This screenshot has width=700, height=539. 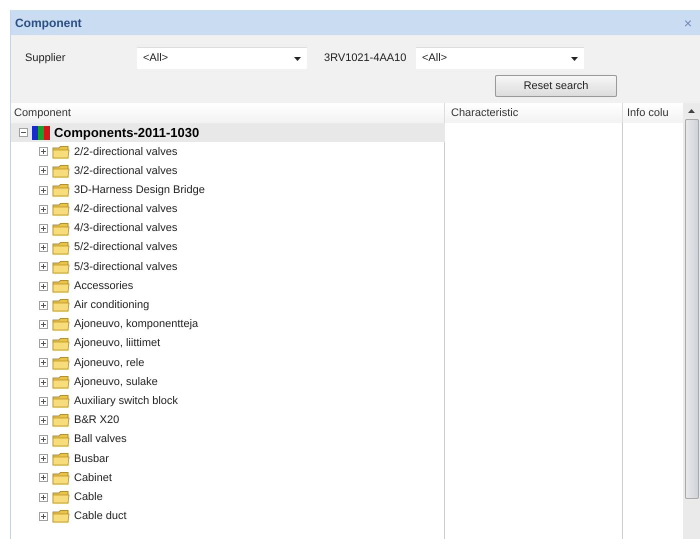 I want to click on column-header: Characteristic, so click(x=534, y=113).